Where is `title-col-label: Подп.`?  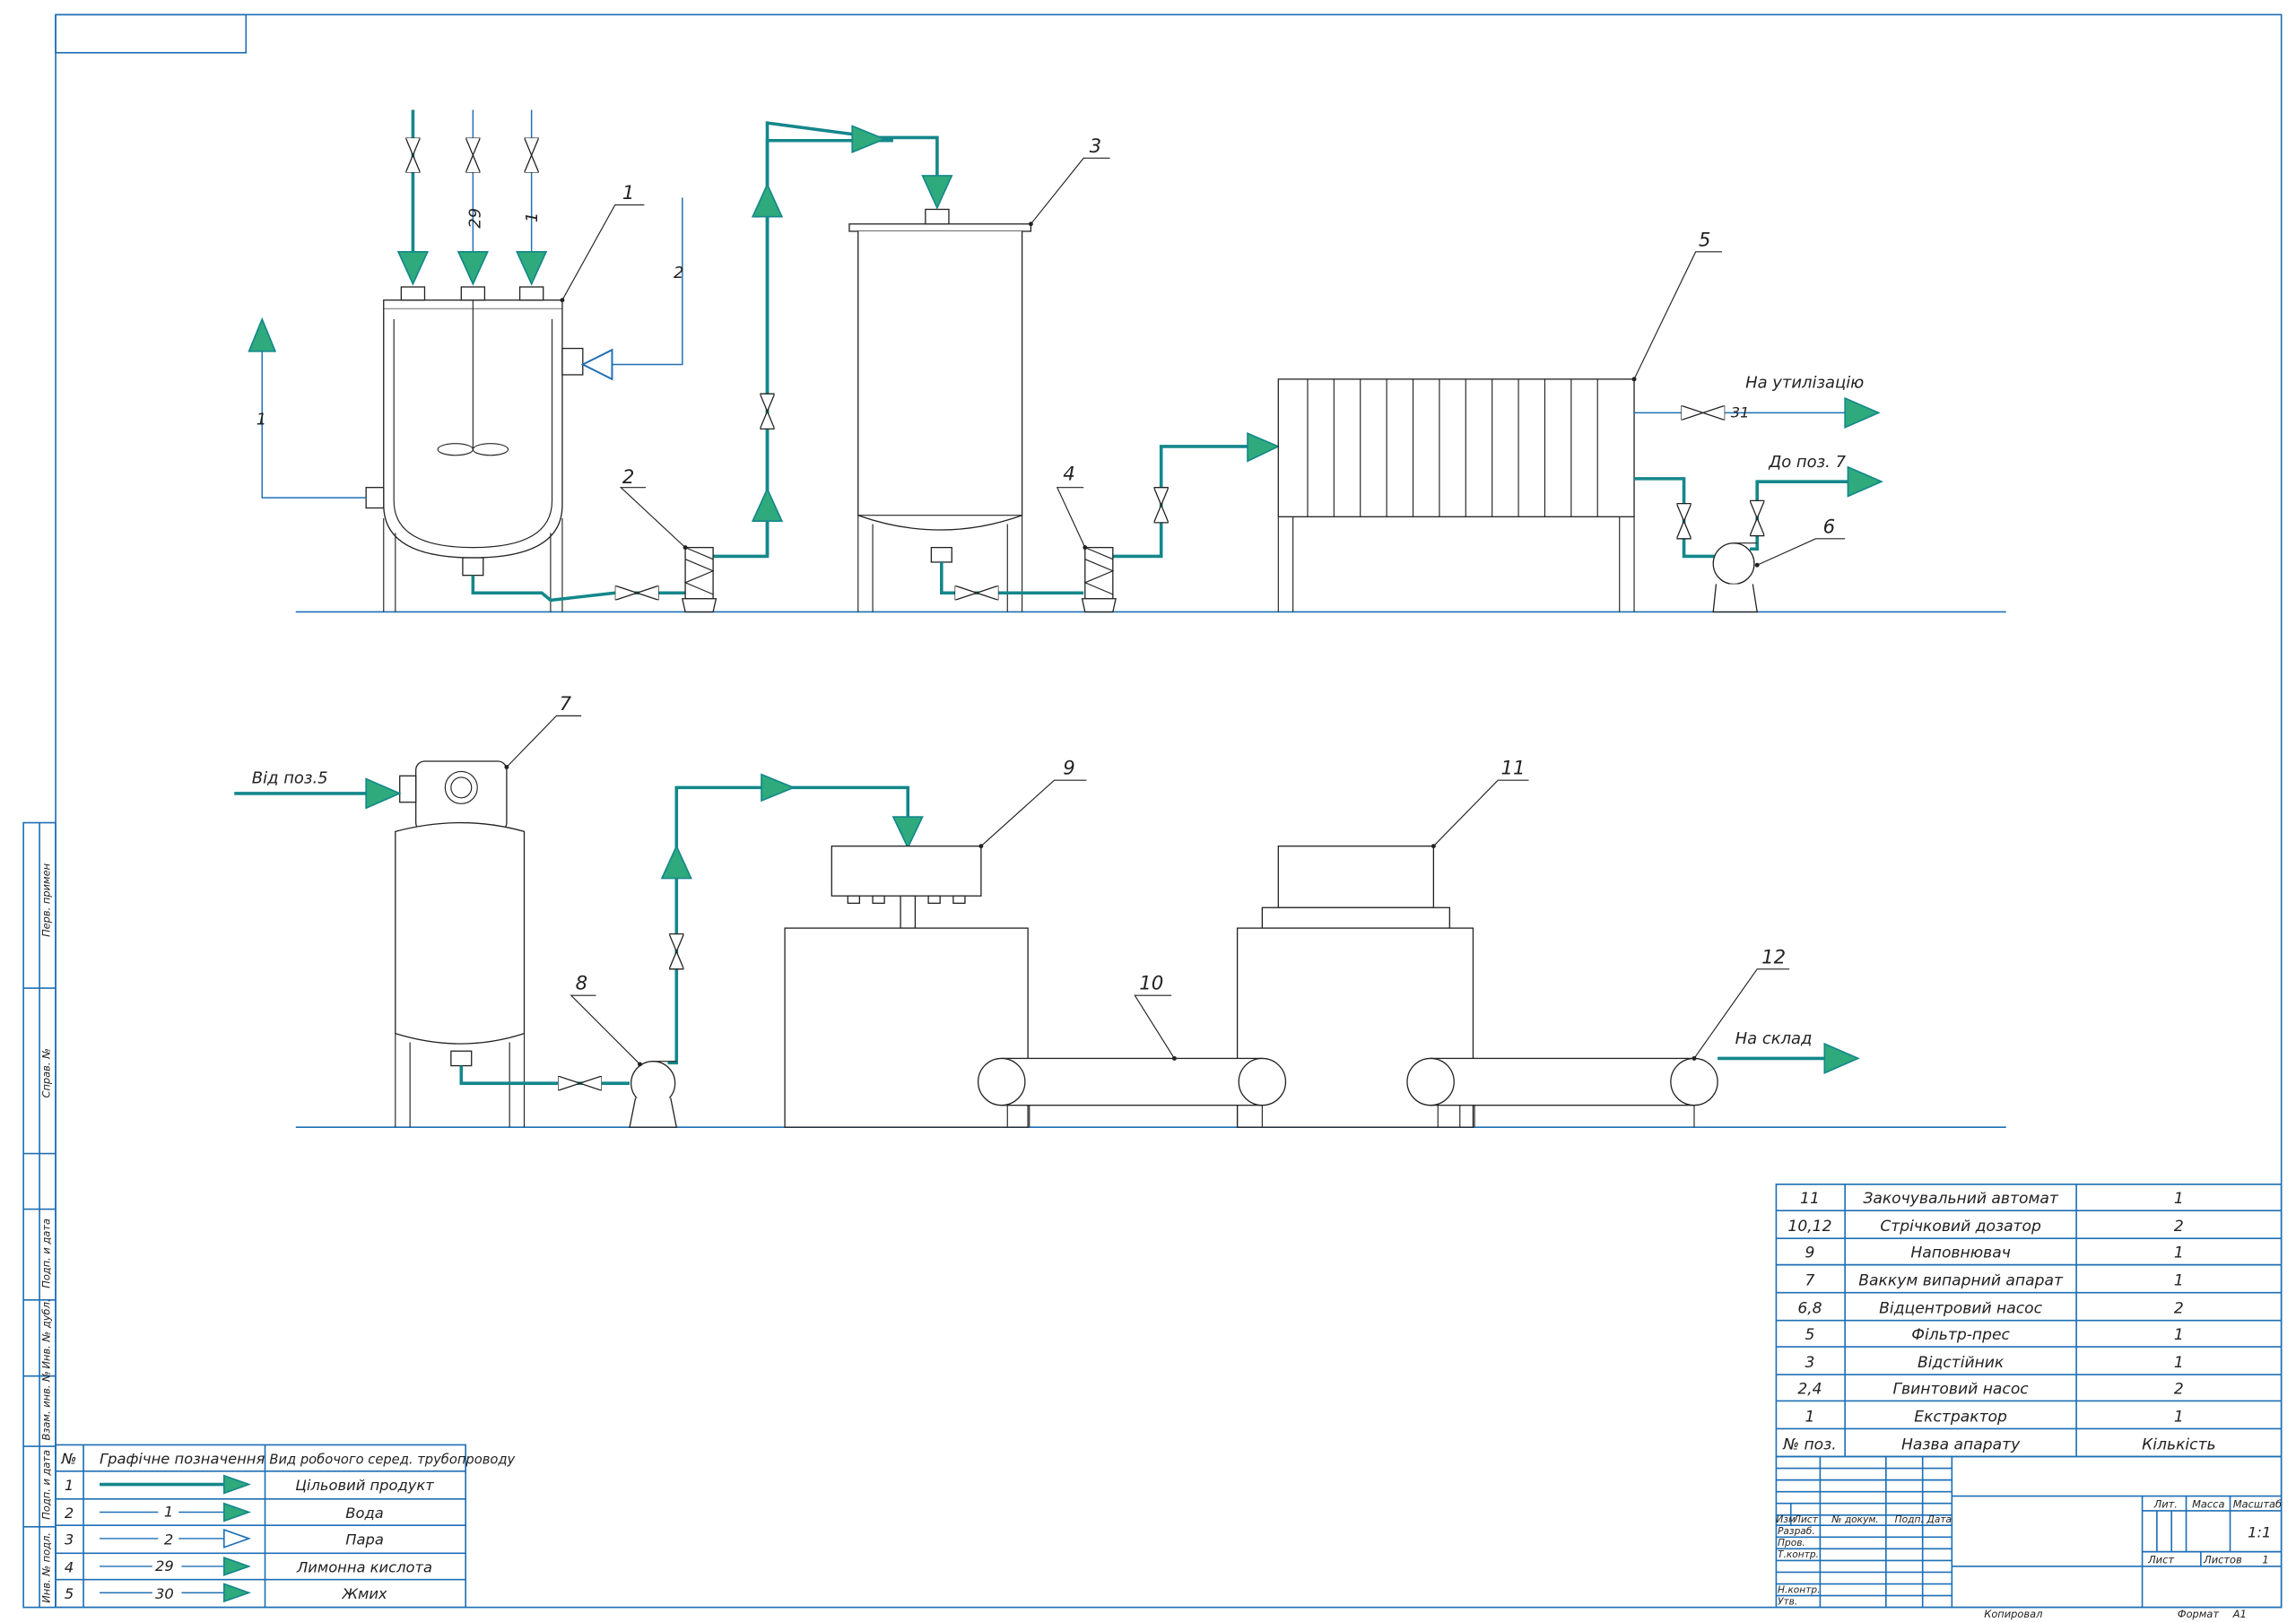
title-col-label: Подп. is located at coordinates (1909, 1519).